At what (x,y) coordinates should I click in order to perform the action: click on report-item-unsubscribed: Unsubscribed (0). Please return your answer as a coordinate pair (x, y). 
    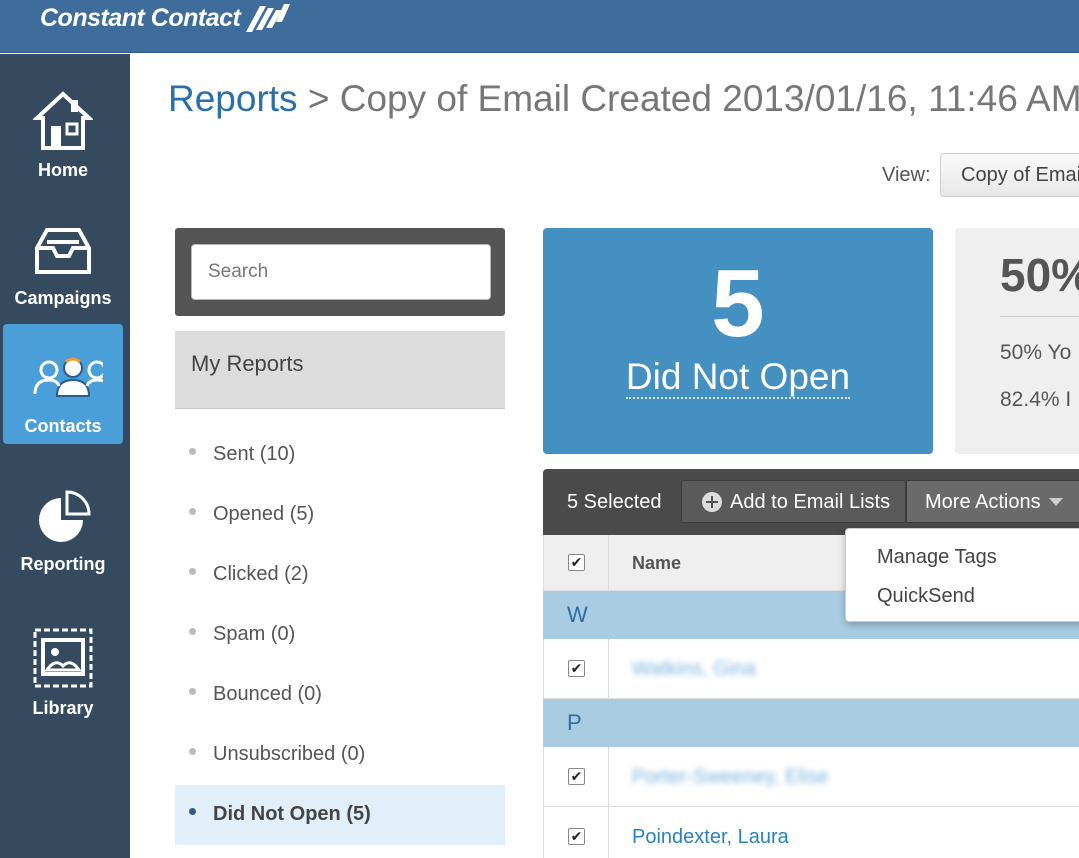
    Looking at the image, I should click on (340, 755).